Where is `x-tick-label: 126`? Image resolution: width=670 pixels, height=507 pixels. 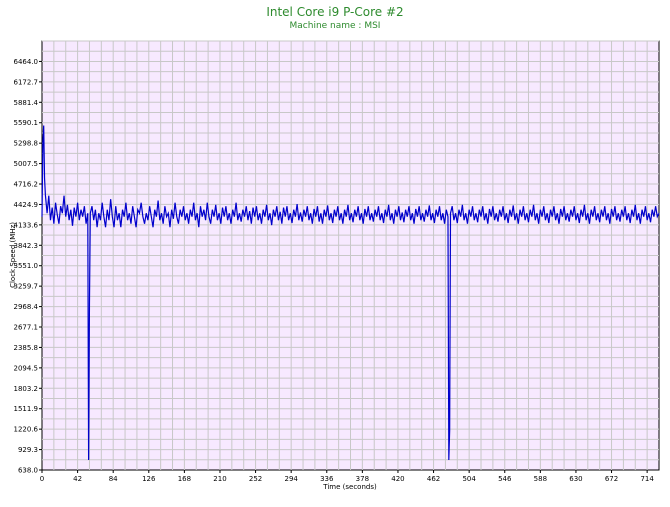 x-tick-label: 126 is located at coordinates (149, 479).